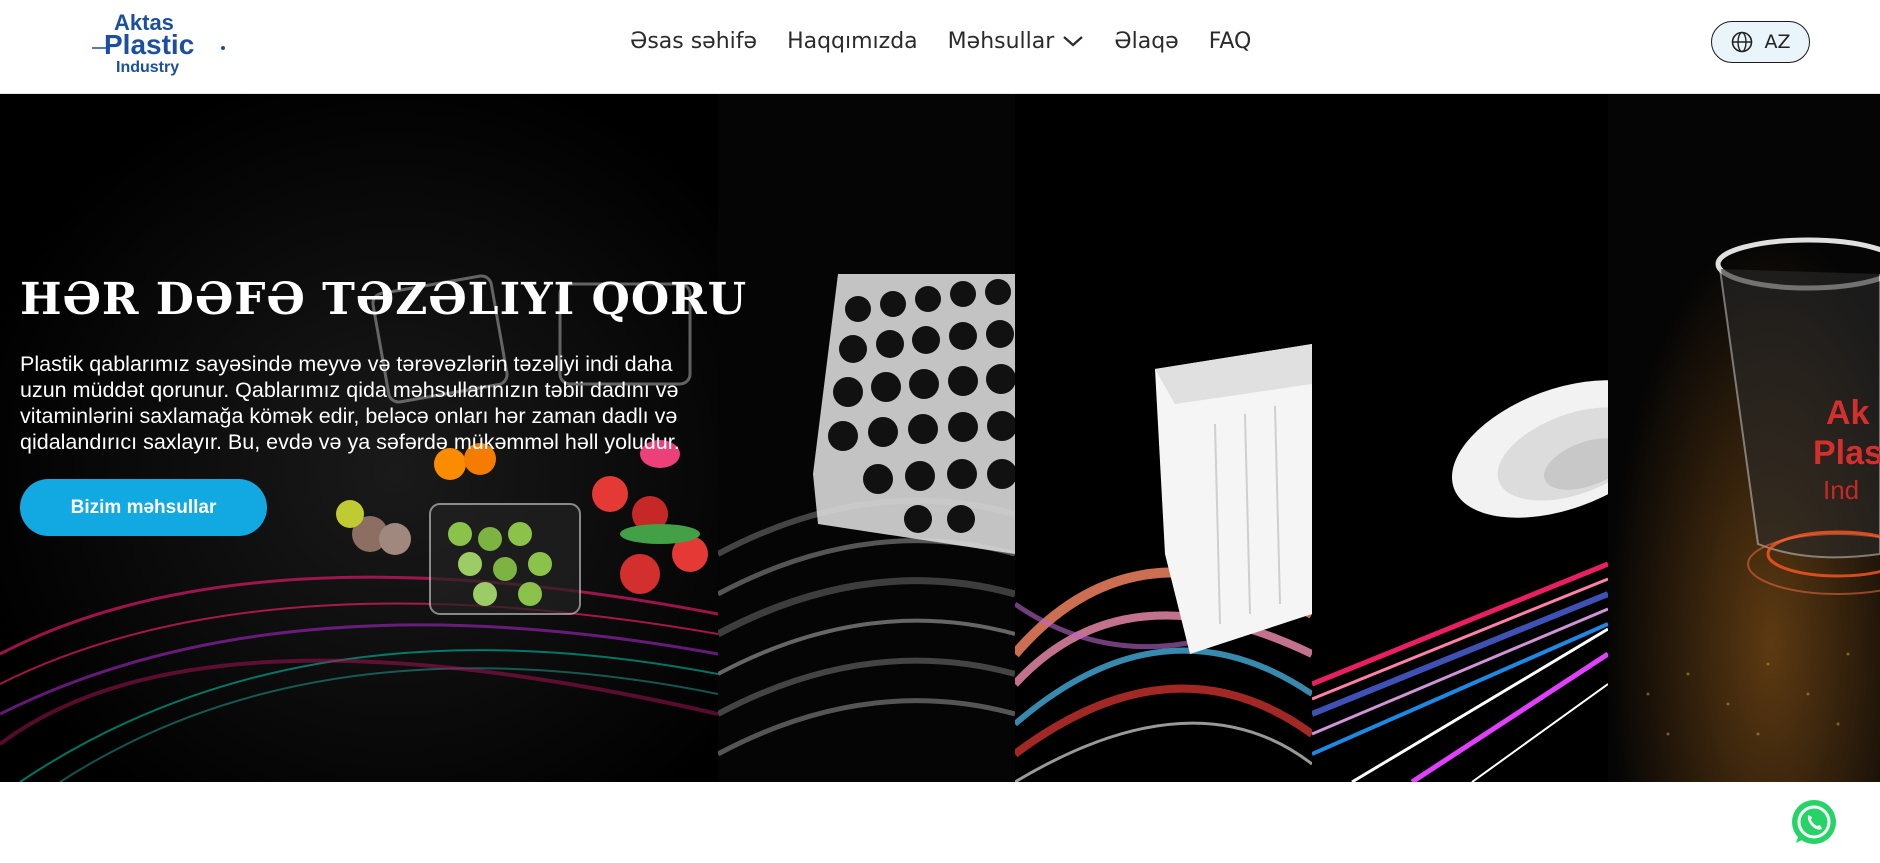  Describe the element at coordinates (1163, 438) in the screenshot. I see `hero-image-white-container` at that location.